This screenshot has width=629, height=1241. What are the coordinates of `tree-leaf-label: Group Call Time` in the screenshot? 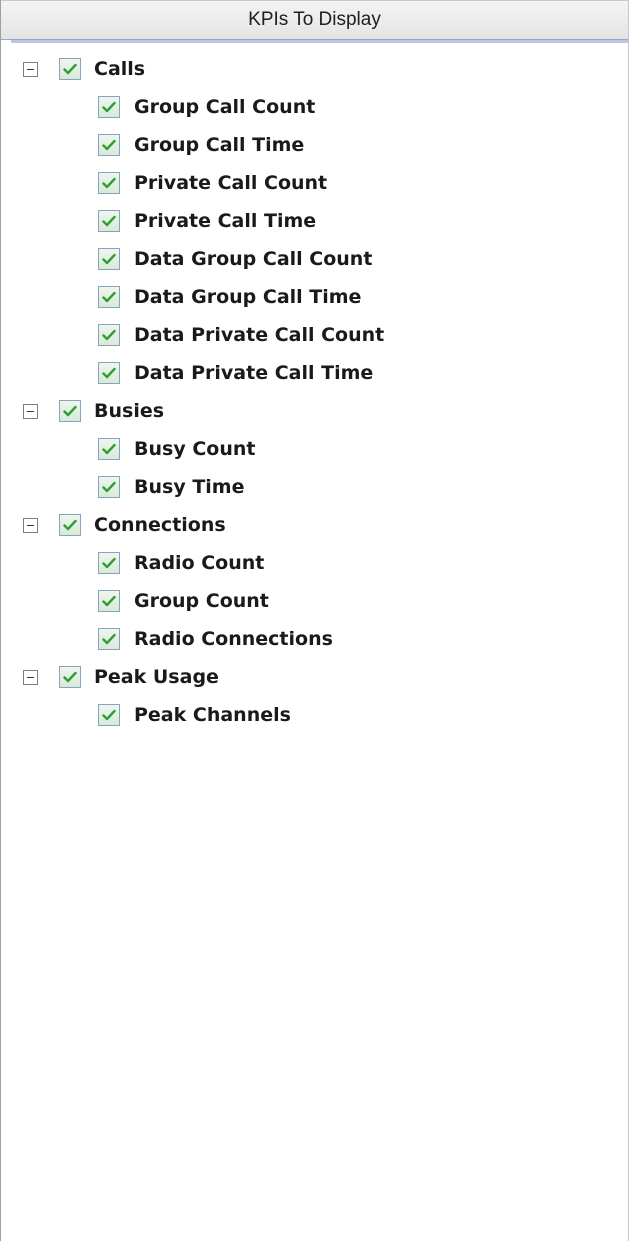 It's located at (219, 145).